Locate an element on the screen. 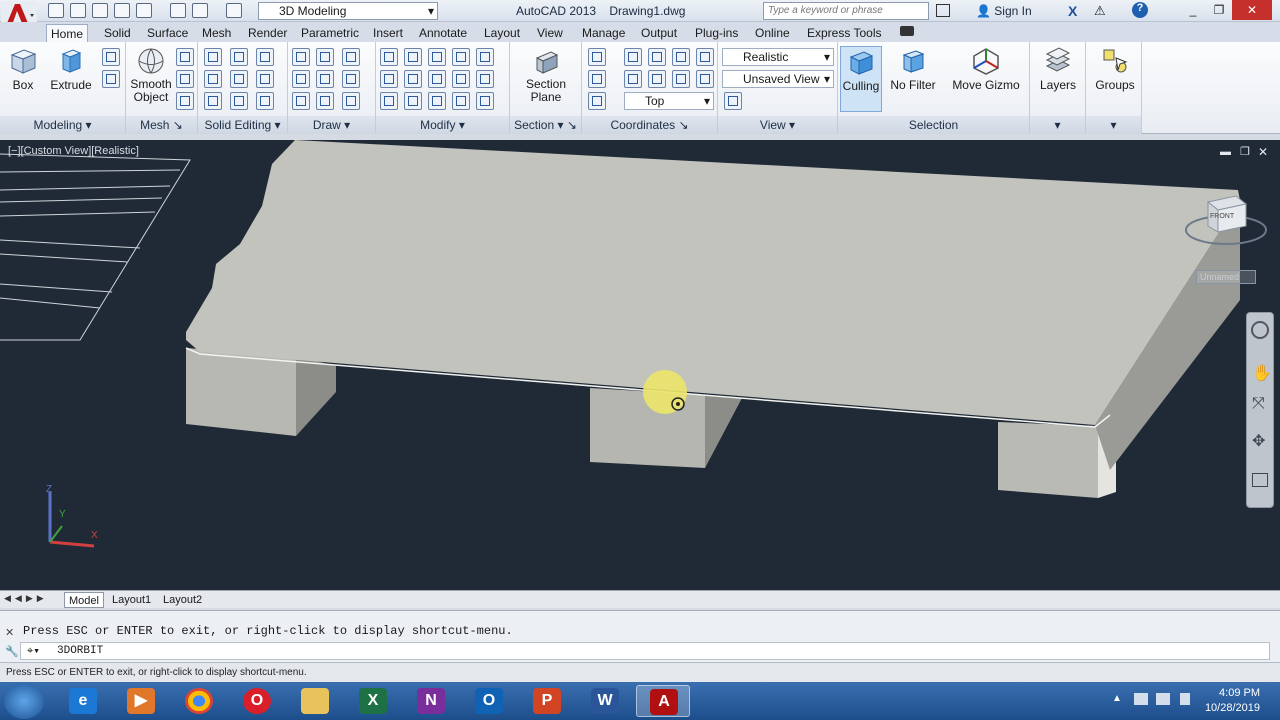 The image size is (1280, 720). smooth-object-button: Smooth Object is located at coordinates (151, 75).